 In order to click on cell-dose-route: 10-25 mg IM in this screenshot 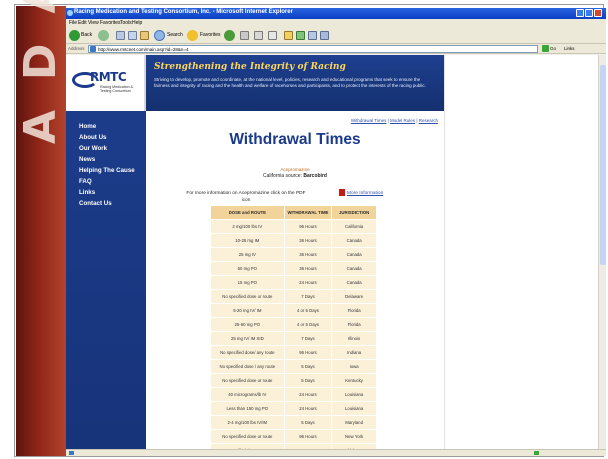, I will do `click(247, 240)`.